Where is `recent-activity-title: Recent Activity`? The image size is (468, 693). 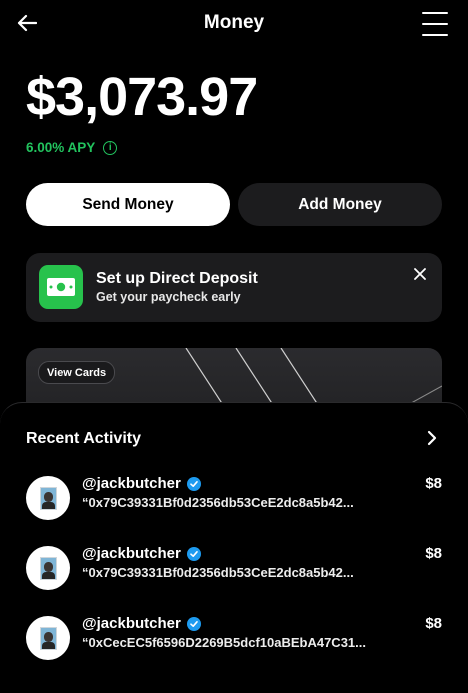
recent-activity-title: Recent Activity is located at coordinates (83, 438).